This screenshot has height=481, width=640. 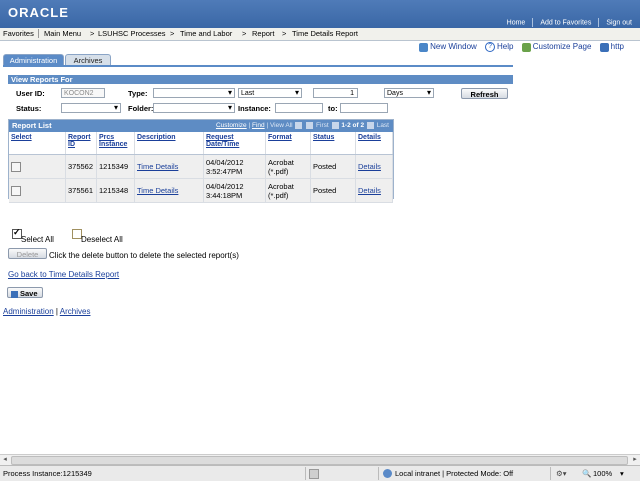 I want to click on col-status-label: Status, so click(x=324, y=137).